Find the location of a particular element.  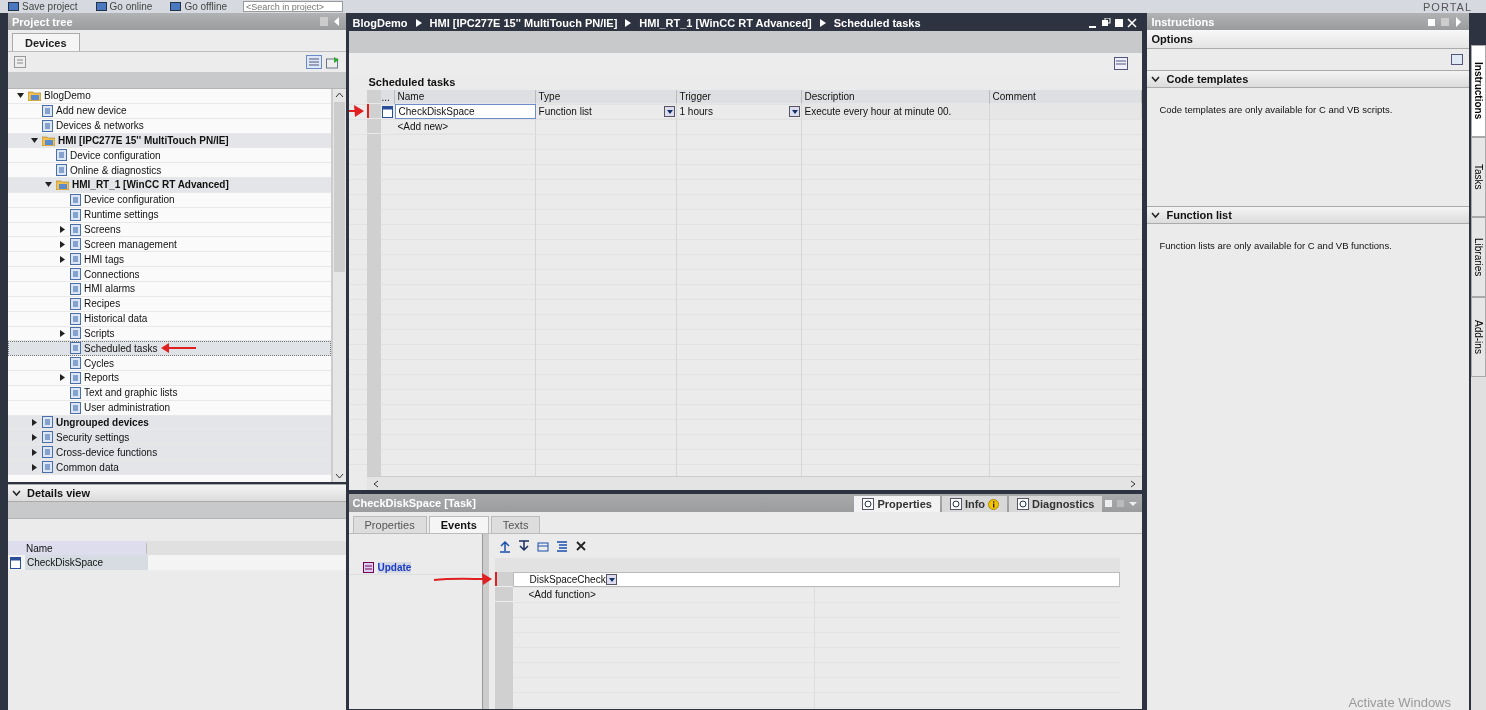

toolbar-button: Save project is located at coordinates (43, 6).